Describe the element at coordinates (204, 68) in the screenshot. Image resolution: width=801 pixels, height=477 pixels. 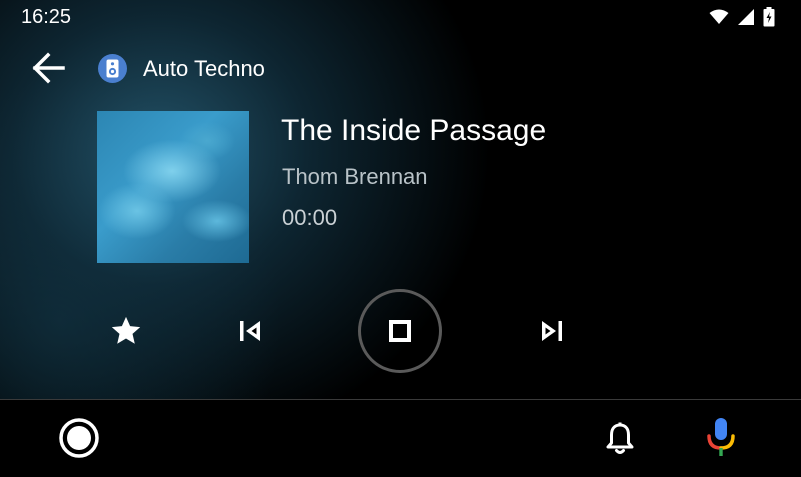
I see `app-name: Auto Techno` at that location.